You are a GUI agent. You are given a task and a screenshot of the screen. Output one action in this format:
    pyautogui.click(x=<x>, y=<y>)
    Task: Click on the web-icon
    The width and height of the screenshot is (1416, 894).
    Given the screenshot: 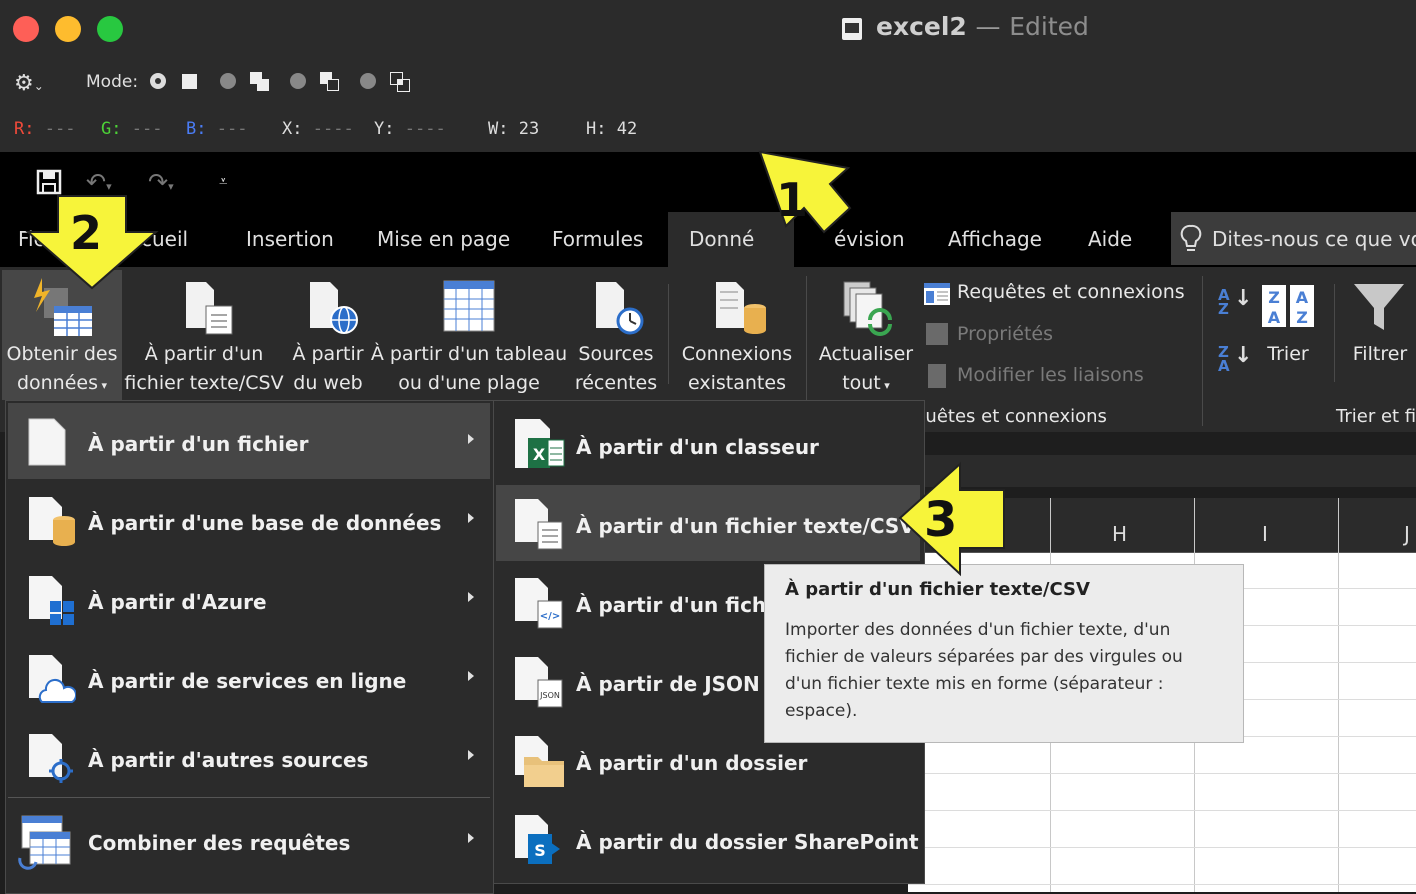 What is the action you would take?
    pyautogui.click(x=335, y=309)
    